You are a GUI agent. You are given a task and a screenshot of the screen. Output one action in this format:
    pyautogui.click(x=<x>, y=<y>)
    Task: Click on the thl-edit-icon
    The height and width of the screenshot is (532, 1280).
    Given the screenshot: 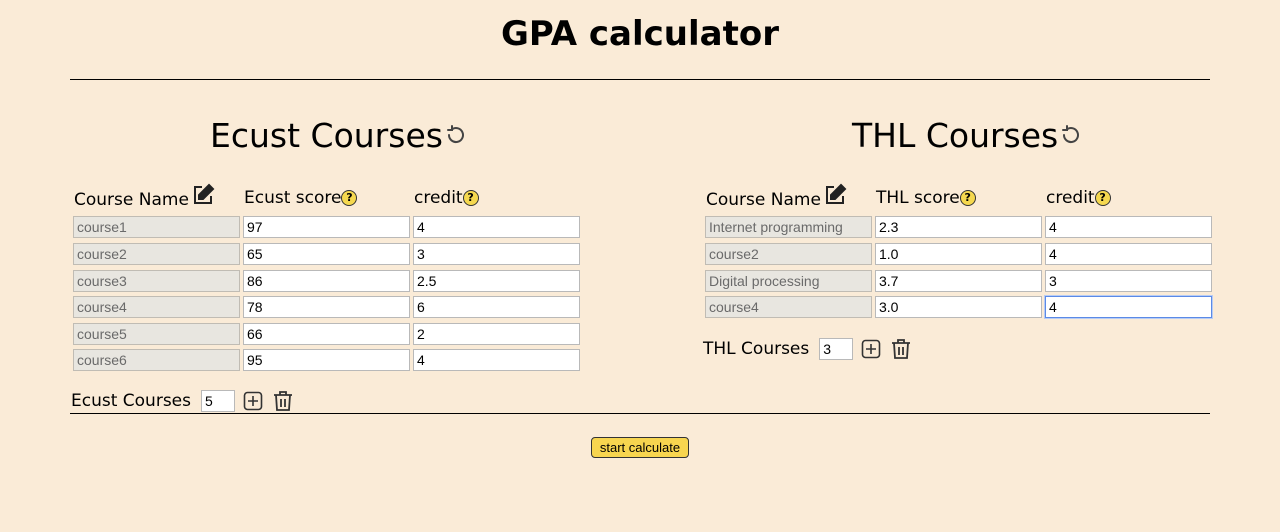 What is the action you would take?
    pyautogui.click(x=835, y=195)
    